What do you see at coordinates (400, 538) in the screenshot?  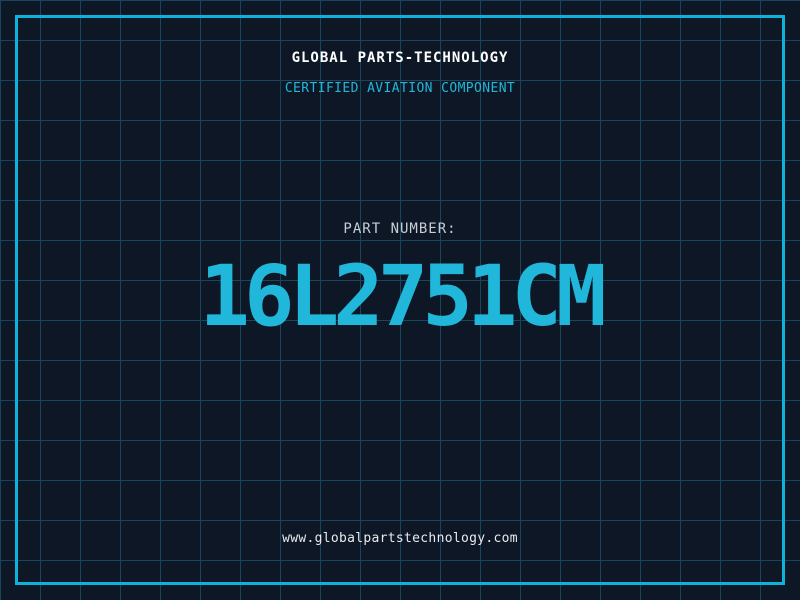 I see `website-url: www.globalpartstechnology.com` at bounding box center [400, 538].